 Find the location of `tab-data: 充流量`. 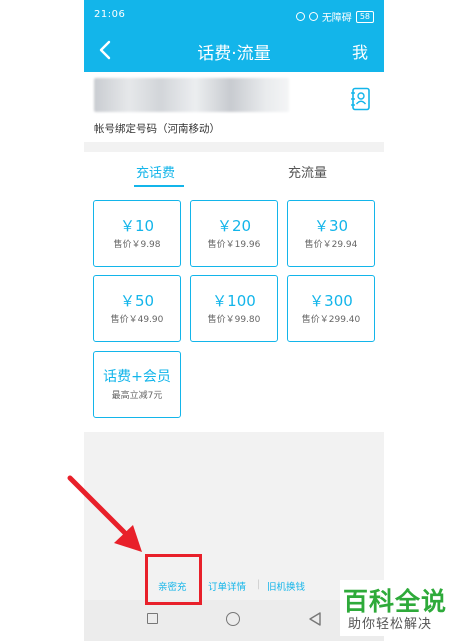

tab-data: 充流量 is located at coordinates (307, 171).